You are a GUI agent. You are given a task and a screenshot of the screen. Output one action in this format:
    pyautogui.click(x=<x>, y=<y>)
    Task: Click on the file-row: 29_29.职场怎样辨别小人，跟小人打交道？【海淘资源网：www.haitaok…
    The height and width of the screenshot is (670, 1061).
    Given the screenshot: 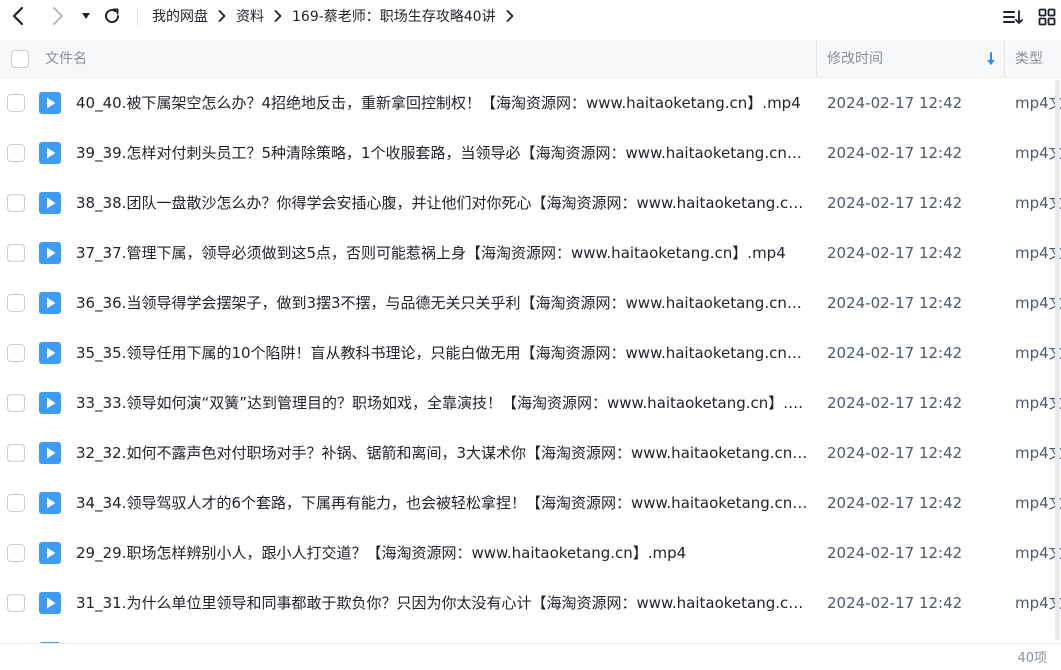 What is the action you would take?
    pyautogui.click(x=530, y=553)
    